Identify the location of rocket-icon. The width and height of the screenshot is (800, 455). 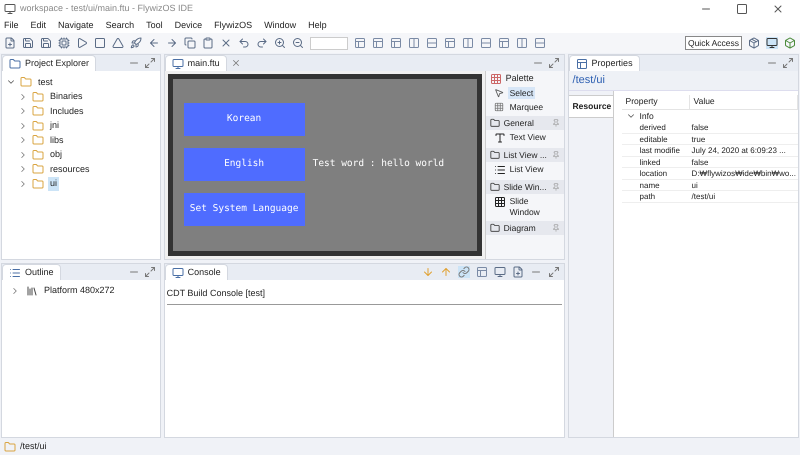
(136, 43).